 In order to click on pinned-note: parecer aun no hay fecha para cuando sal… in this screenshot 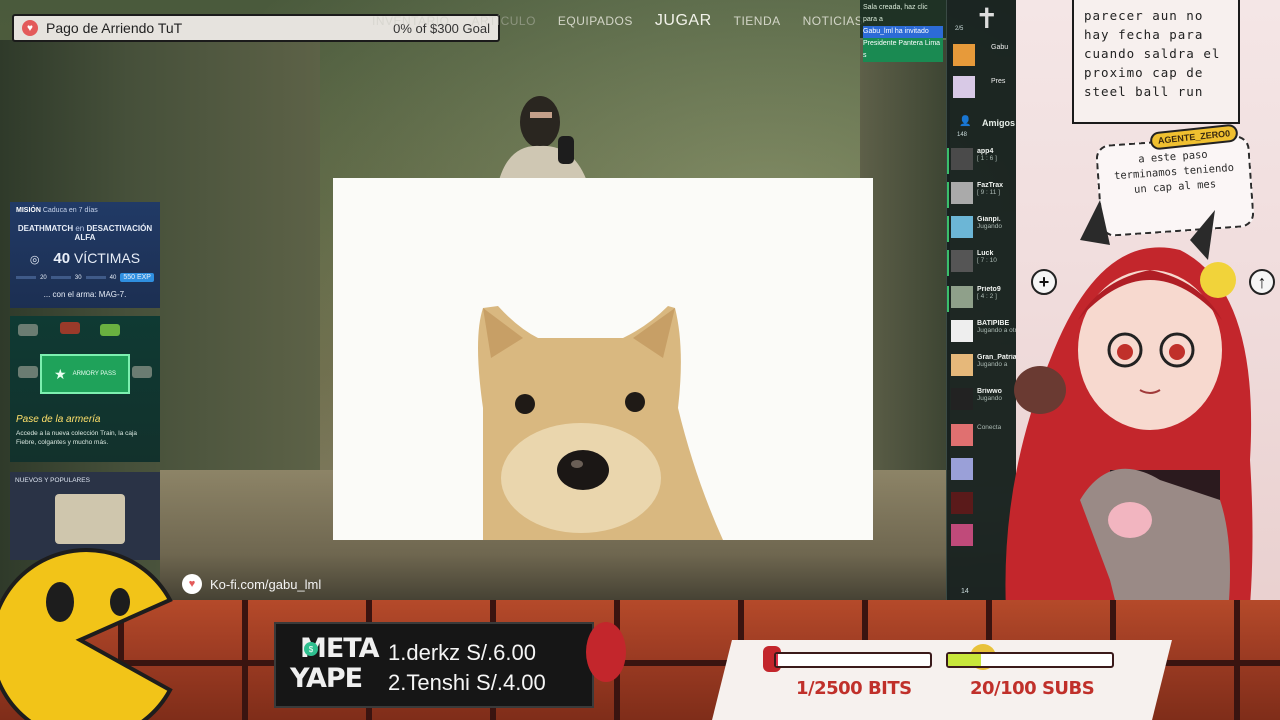, I will do `click(1156, 62)`.